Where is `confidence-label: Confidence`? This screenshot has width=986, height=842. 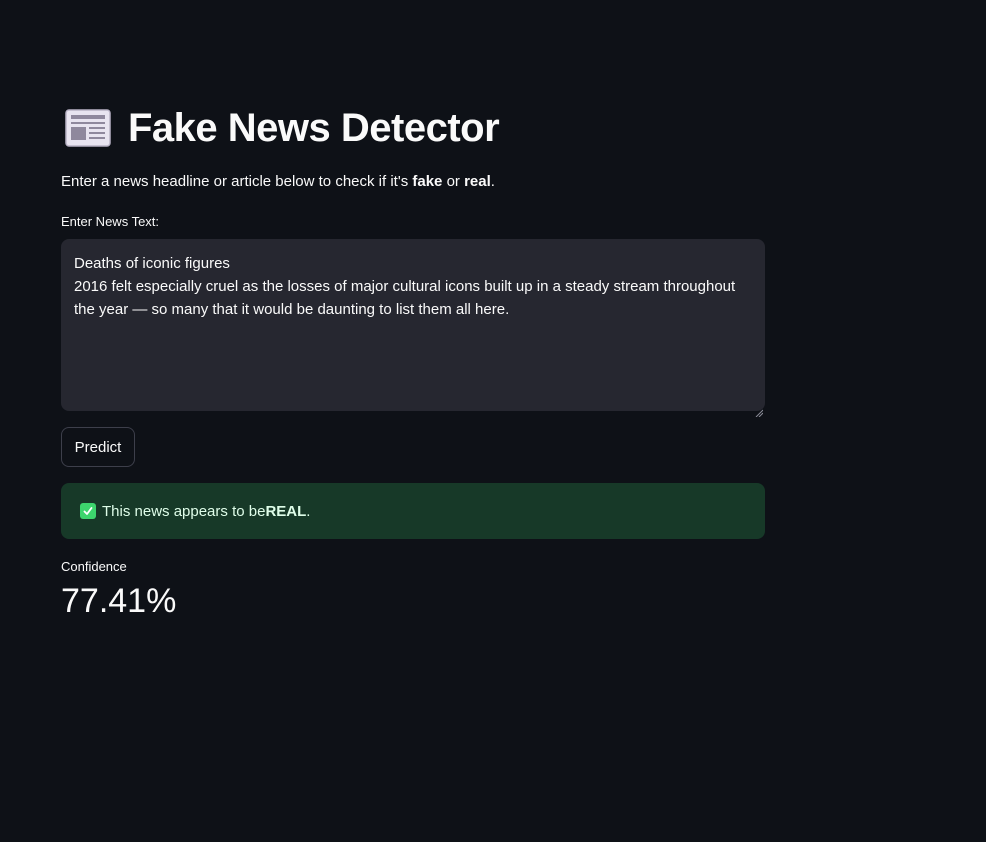
confidence-label: Confidence is located at coordinates (94, 566).